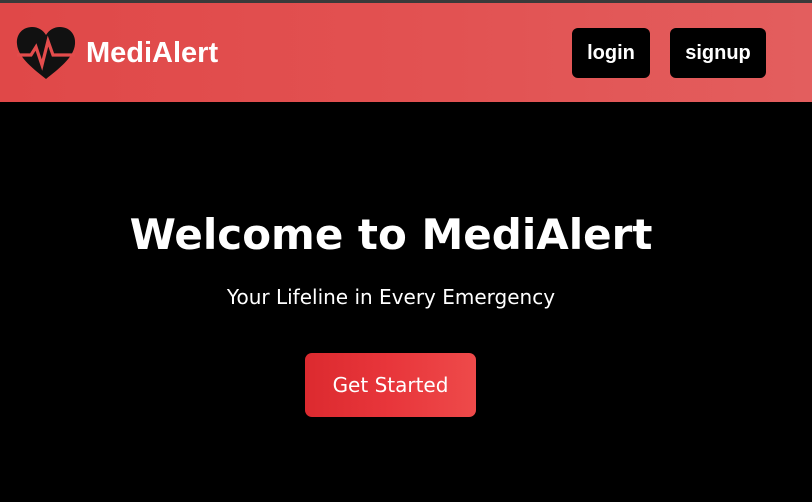  I want to click on get-started-button: Get Started, so click(390, 385).